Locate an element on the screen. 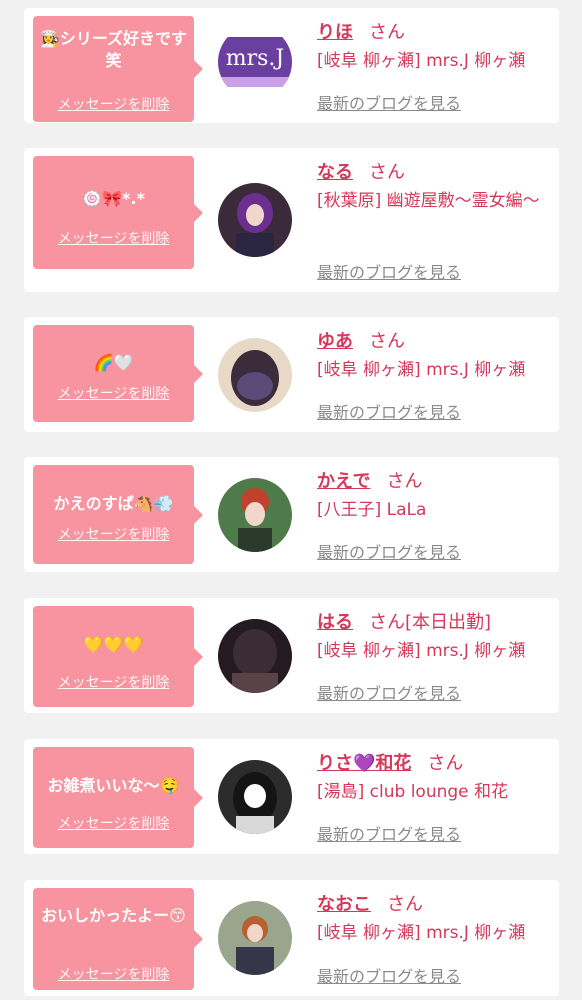  name-line: りさ💜和花 さん is located at coordinates (390, 762).